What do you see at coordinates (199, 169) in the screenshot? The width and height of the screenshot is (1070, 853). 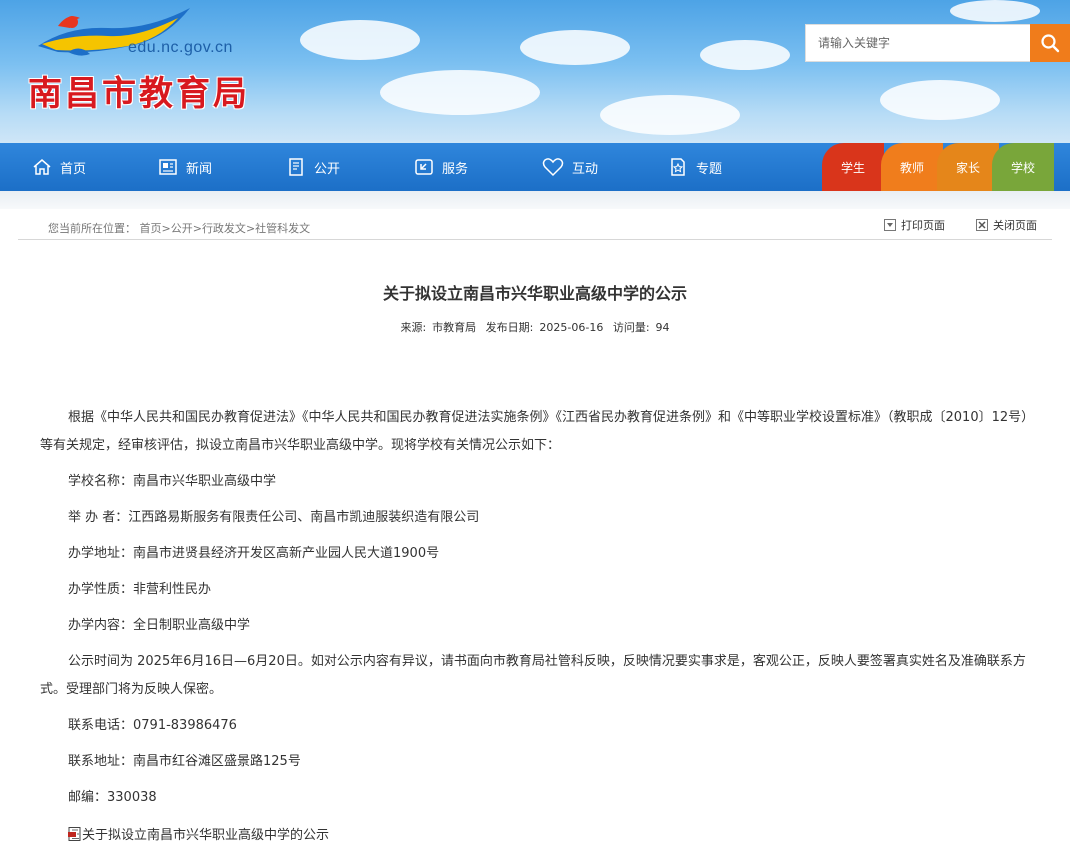 I see `nav-label: 新闻` at bounding box center [199, 169].